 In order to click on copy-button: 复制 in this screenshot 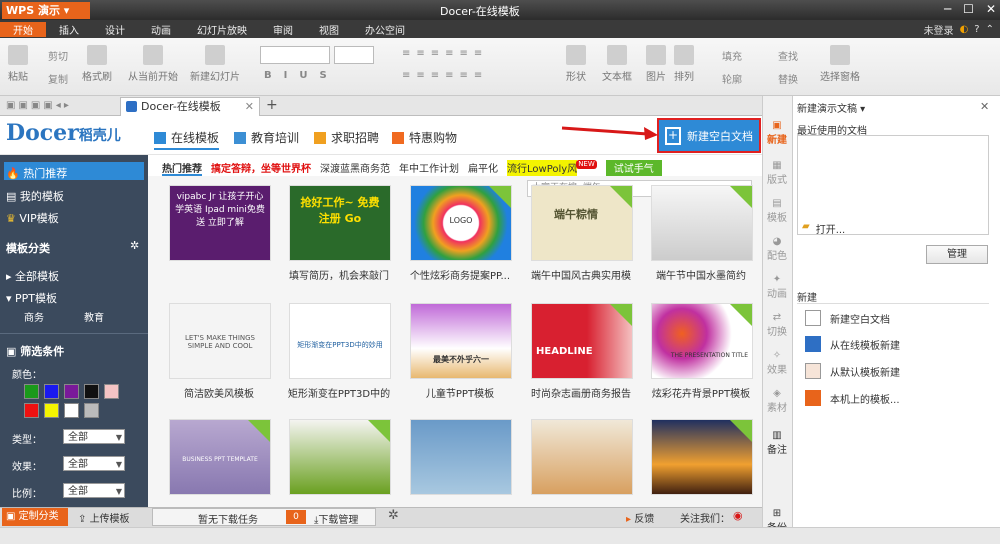, I will do `click(58, 78)`.